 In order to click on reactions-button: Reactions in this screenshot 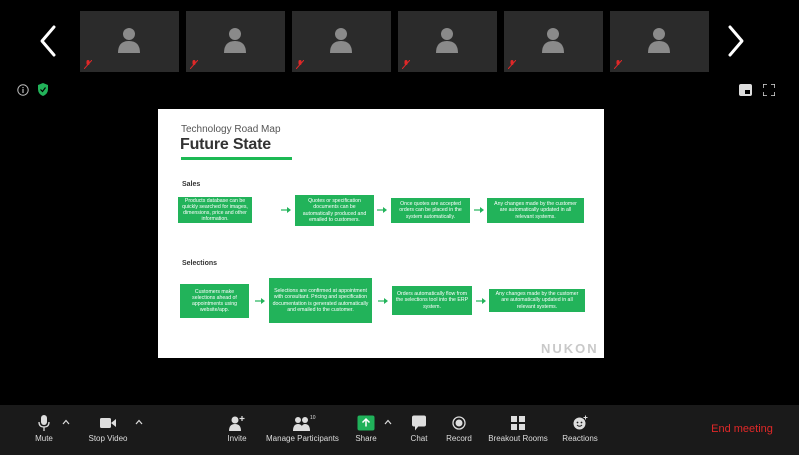, I will do `click(580, 430)`.